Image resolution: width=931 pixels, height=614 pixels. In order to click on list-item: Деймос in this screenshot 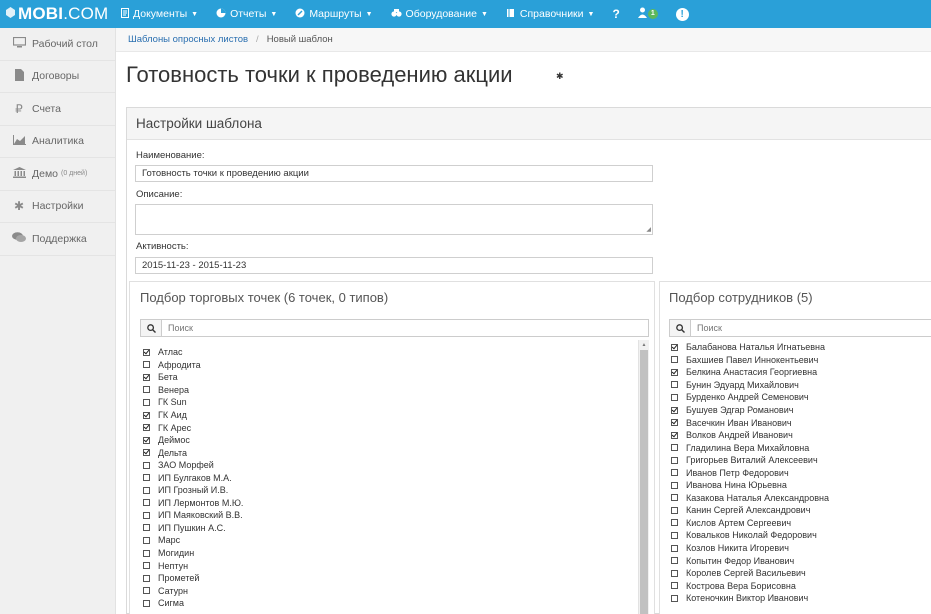, I will do `click(388, 440)`.